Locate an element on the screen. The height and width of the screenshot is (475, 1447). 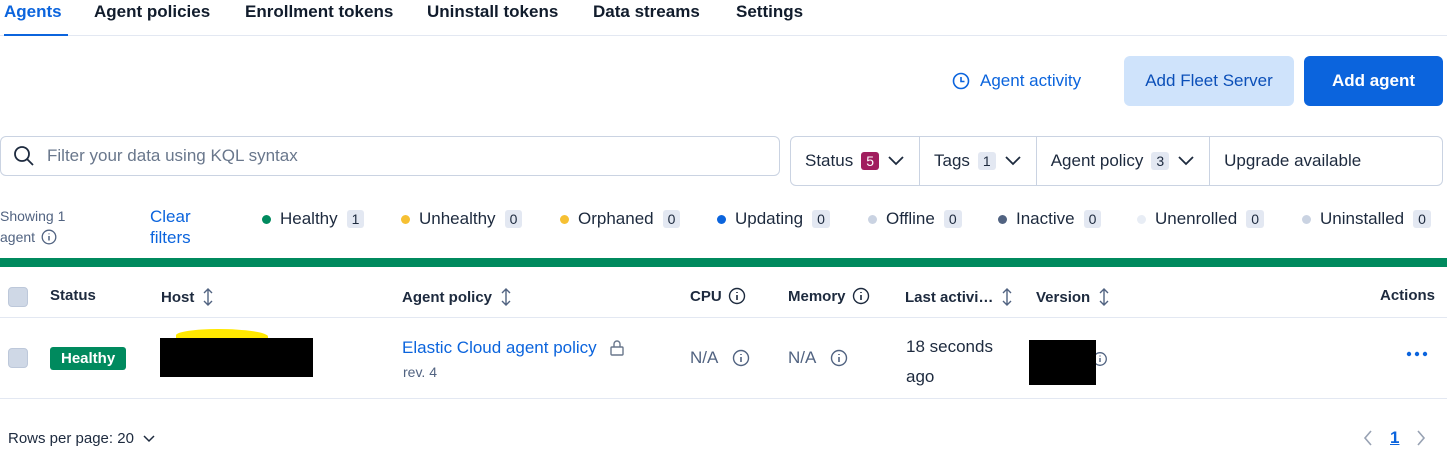
status-filter-button: Status 5 is located at coordinates (855, 161).